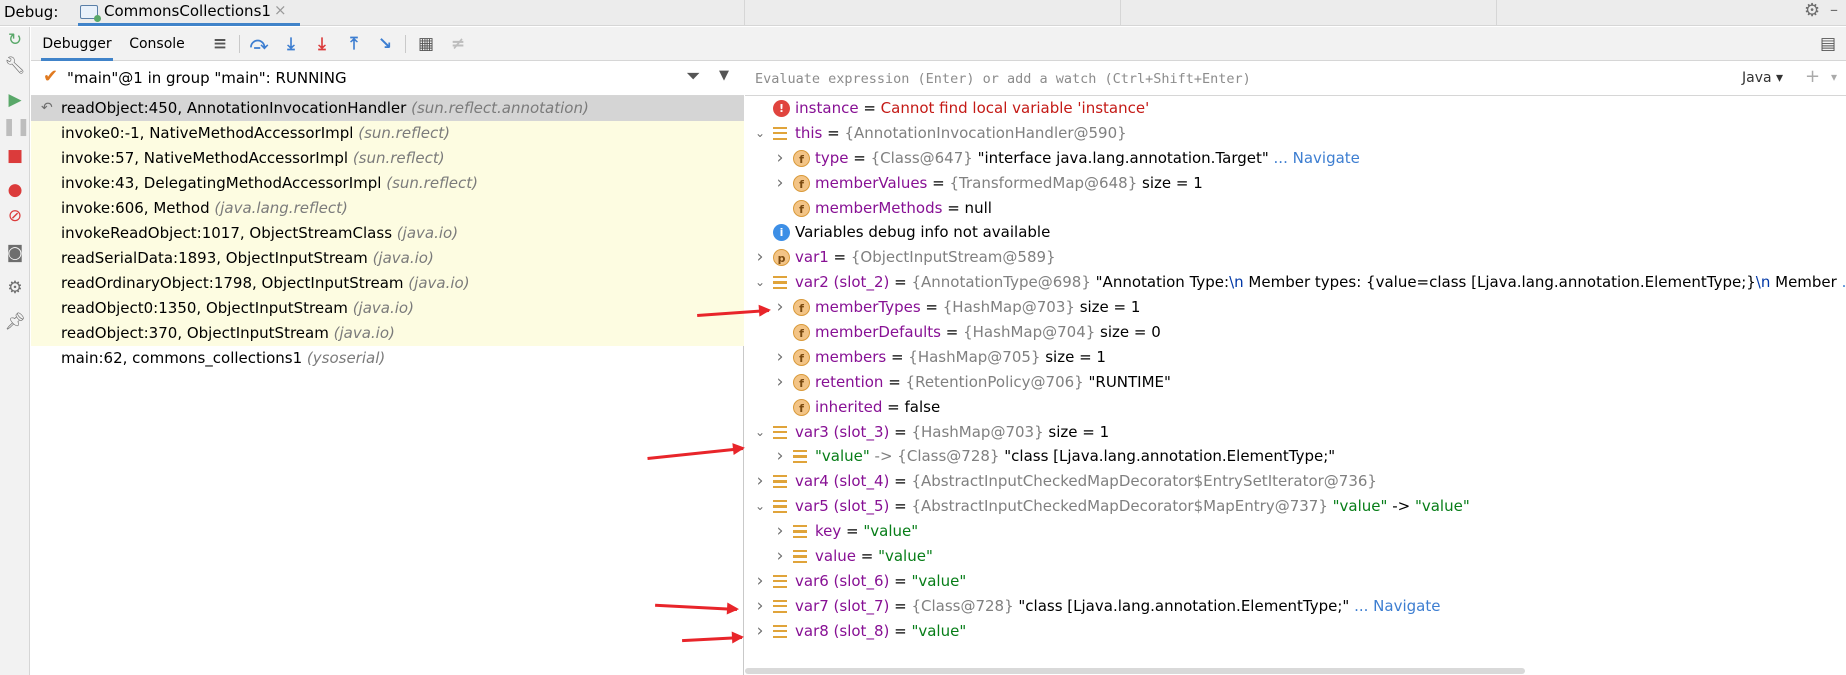 This screenshot has height=675, width=1846. I want to click on variable-row: › f memberTypes = {HashMap@703} size = 1, so click(1295, 307).